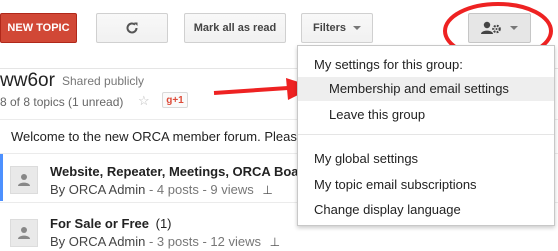  I want to click on menu-item-label: Membership and email settings, so click(419, 88).